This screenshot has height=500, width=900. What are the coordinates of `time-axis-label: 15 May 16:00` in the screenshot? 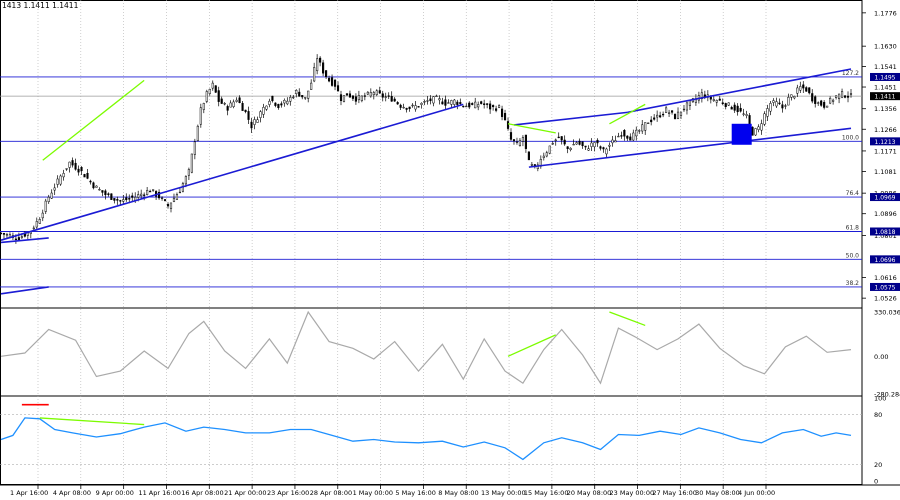 It's located at (546, 493).